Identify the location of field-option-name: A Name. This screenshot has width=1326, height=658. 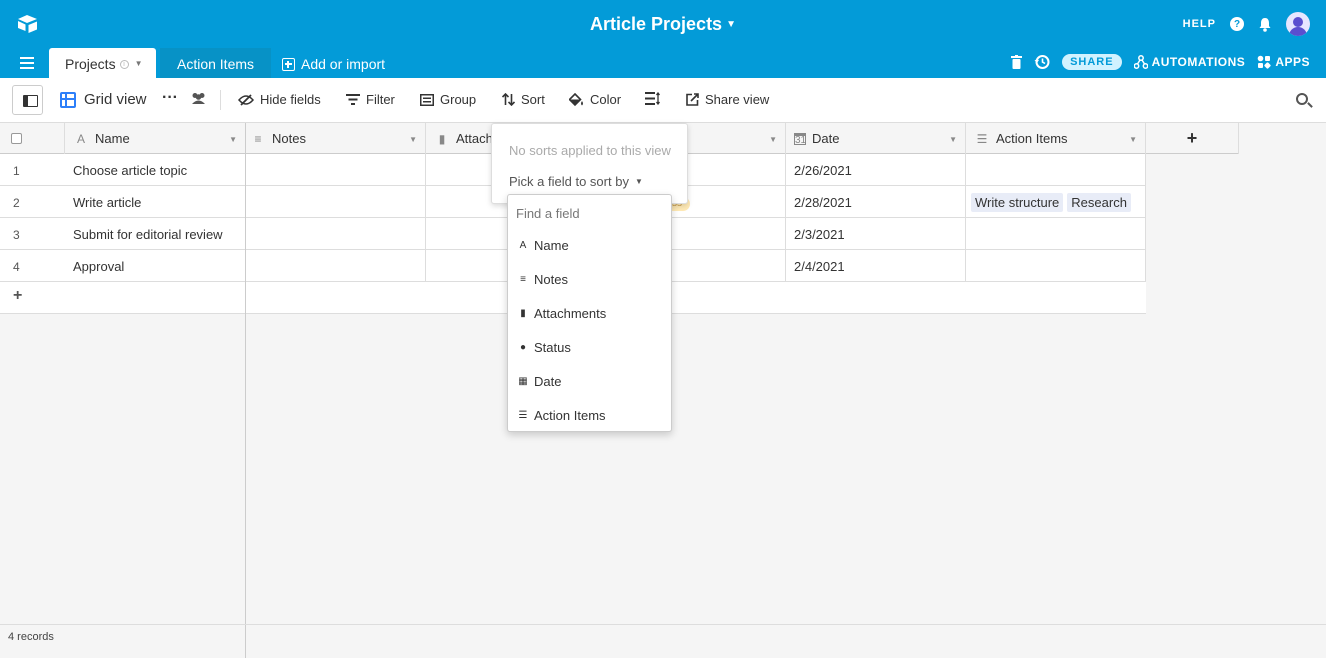
(543, 245).